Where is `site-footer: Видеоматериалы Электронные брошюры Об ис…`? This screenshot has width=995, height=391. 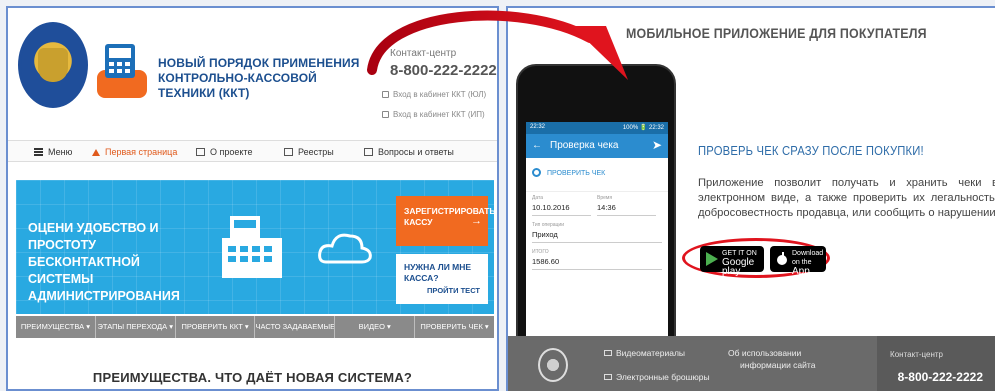
site-footer: Видеоматериалы Электронные брошюры Об ис… is located at coordinates (751, 363).